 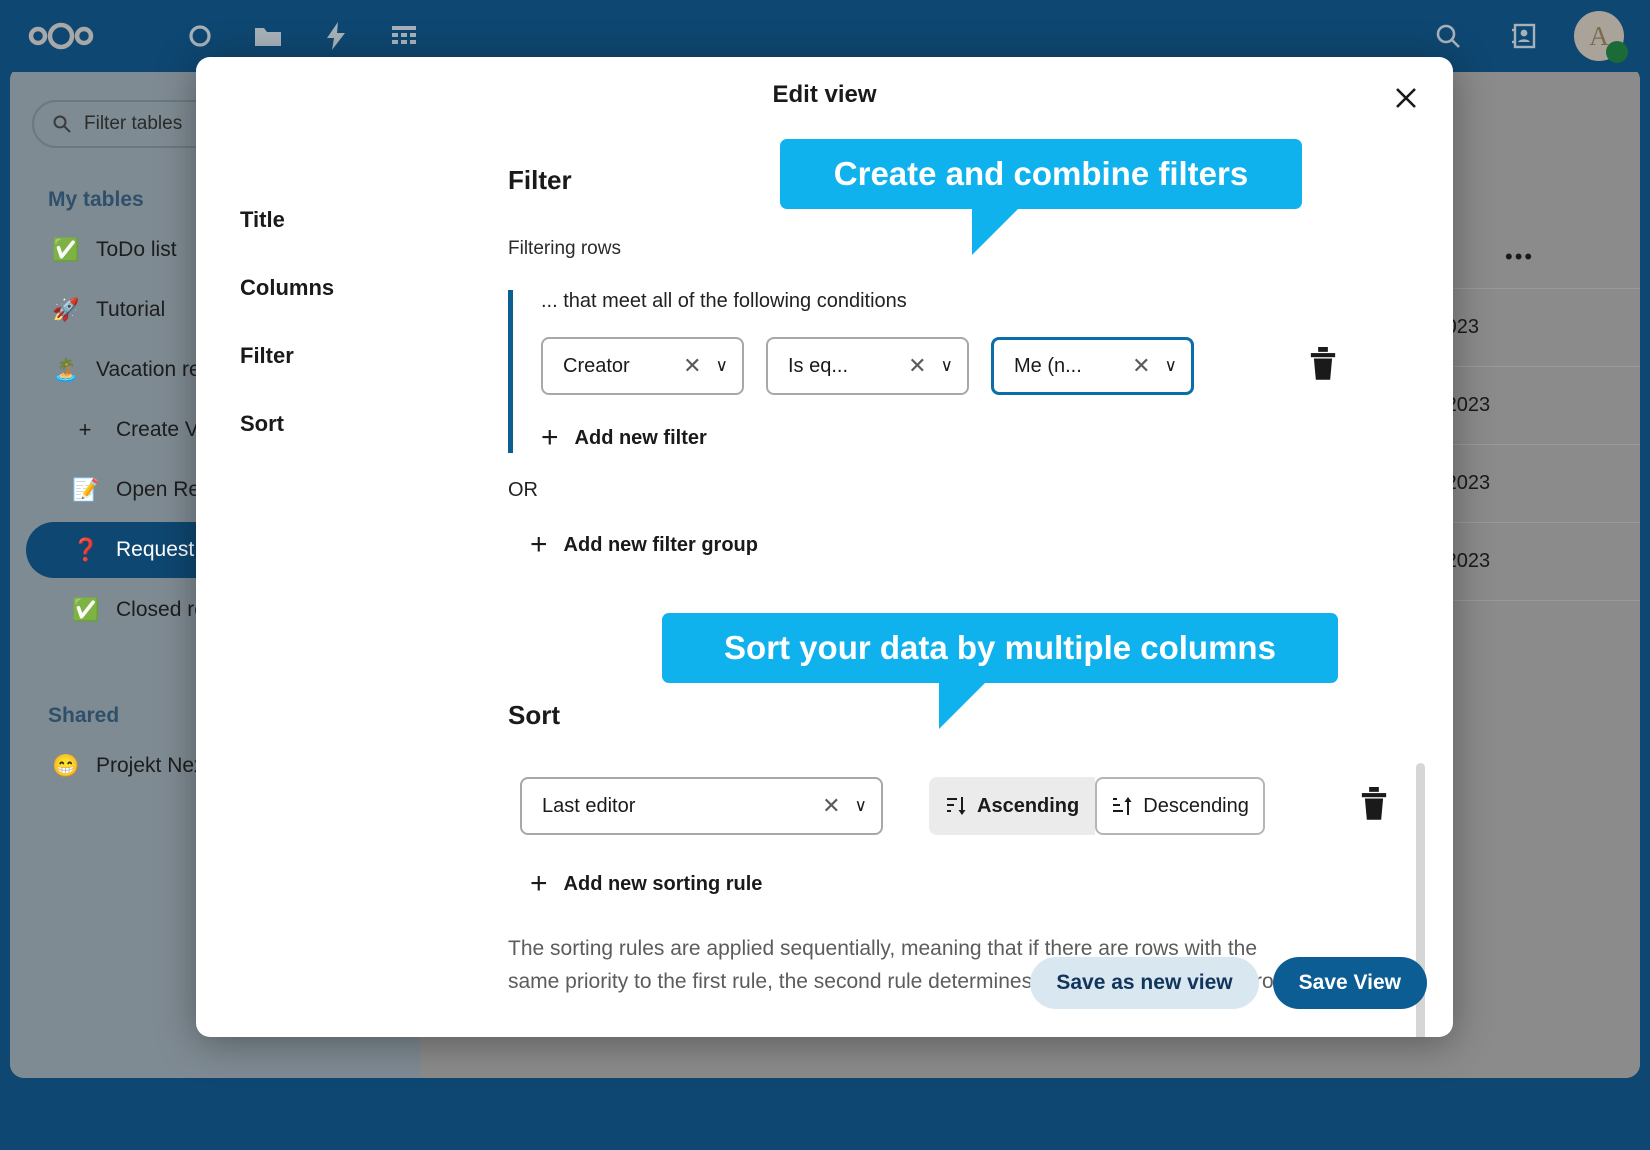 What do you see at coordinates (1196, 805) in the screenshot?
I see `sort-descending-label: Descending` at bounding box center [1196, 805].